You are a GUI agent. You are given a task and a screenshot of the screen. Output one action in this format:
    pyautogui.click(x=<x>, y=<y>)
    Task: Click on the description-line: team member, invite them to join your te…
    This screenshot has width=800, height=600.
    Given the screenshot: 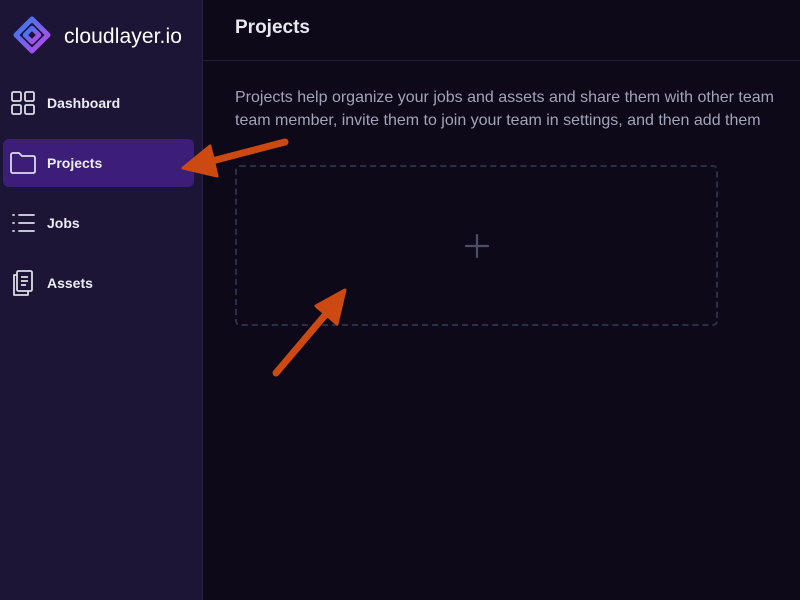 What is the action you would take?
    pyautogui.click(x=498, y=120)
    